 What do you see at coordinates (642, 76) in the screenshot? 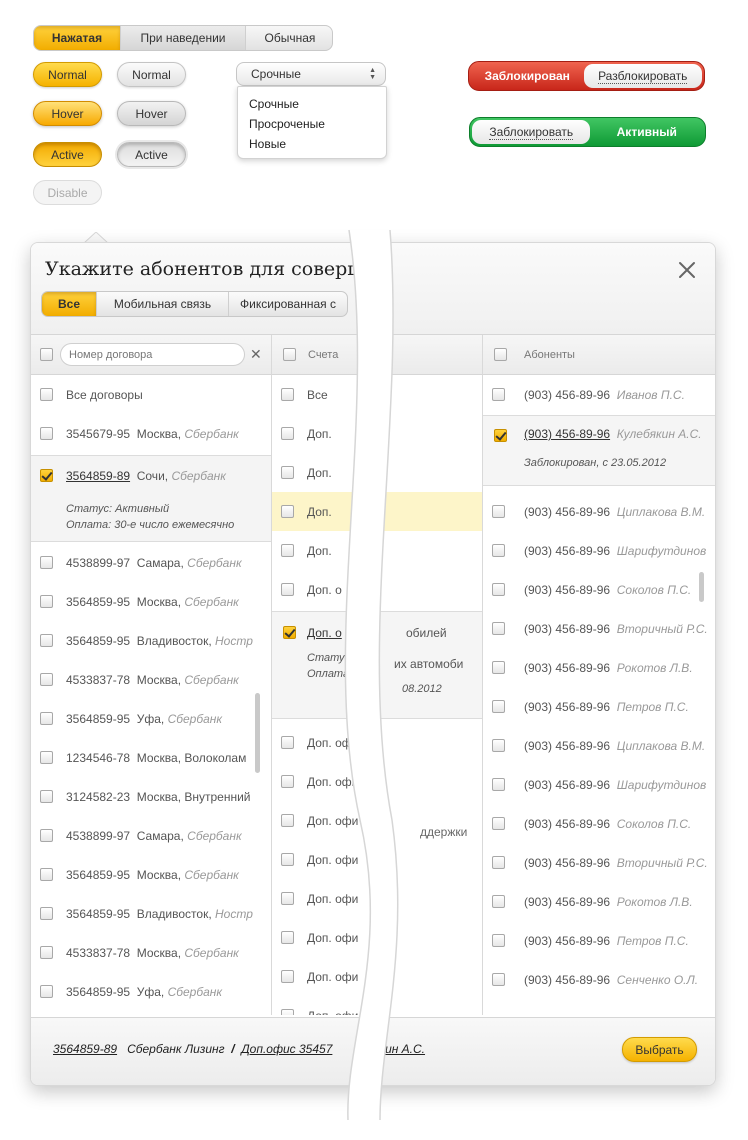
I see `unblock-button: Разблокировать` at bounding box center [642, 76].